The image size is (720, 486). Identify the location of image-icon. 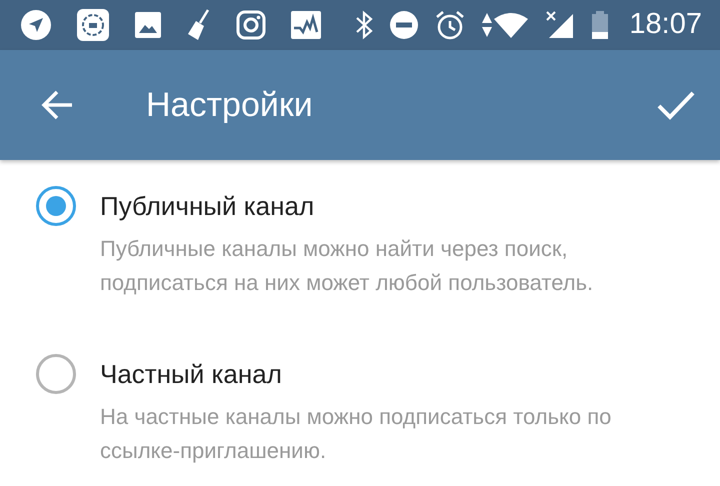
(148, 25).